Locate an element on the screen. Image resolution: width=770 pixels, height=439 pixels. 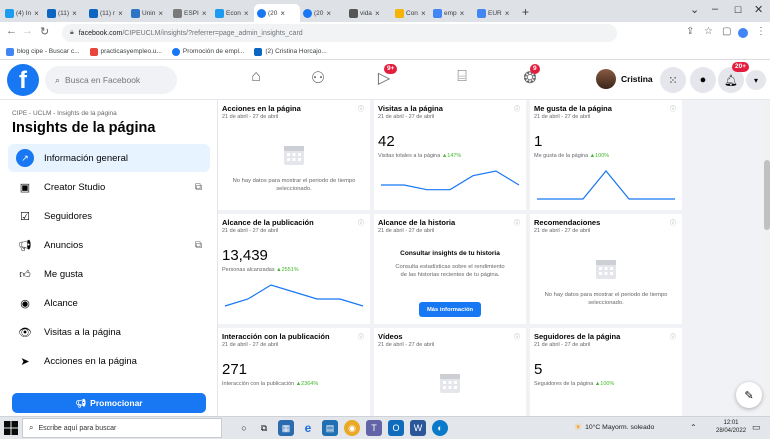
teams-icon: T is located at coordinates (374, 428).